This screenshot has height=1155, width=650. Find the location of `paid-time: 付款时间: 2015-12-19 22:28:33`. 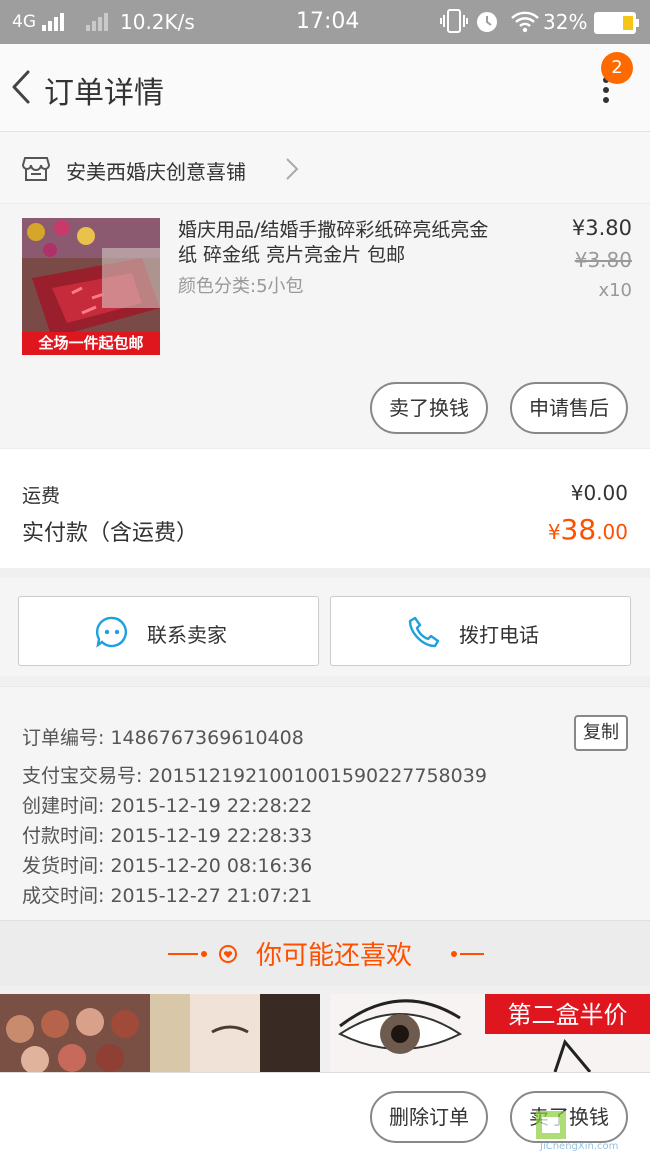

paid-time: 付款时间: 2015-12-19 22:28:33 is located at coordinates (167, 836).